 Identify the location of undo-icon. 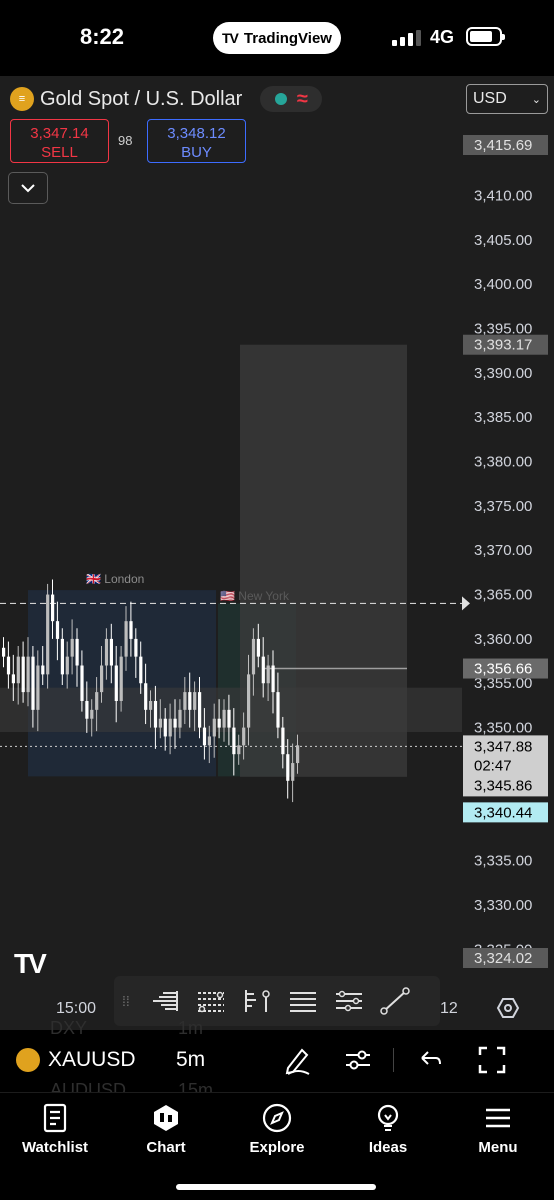
(430, 1060).